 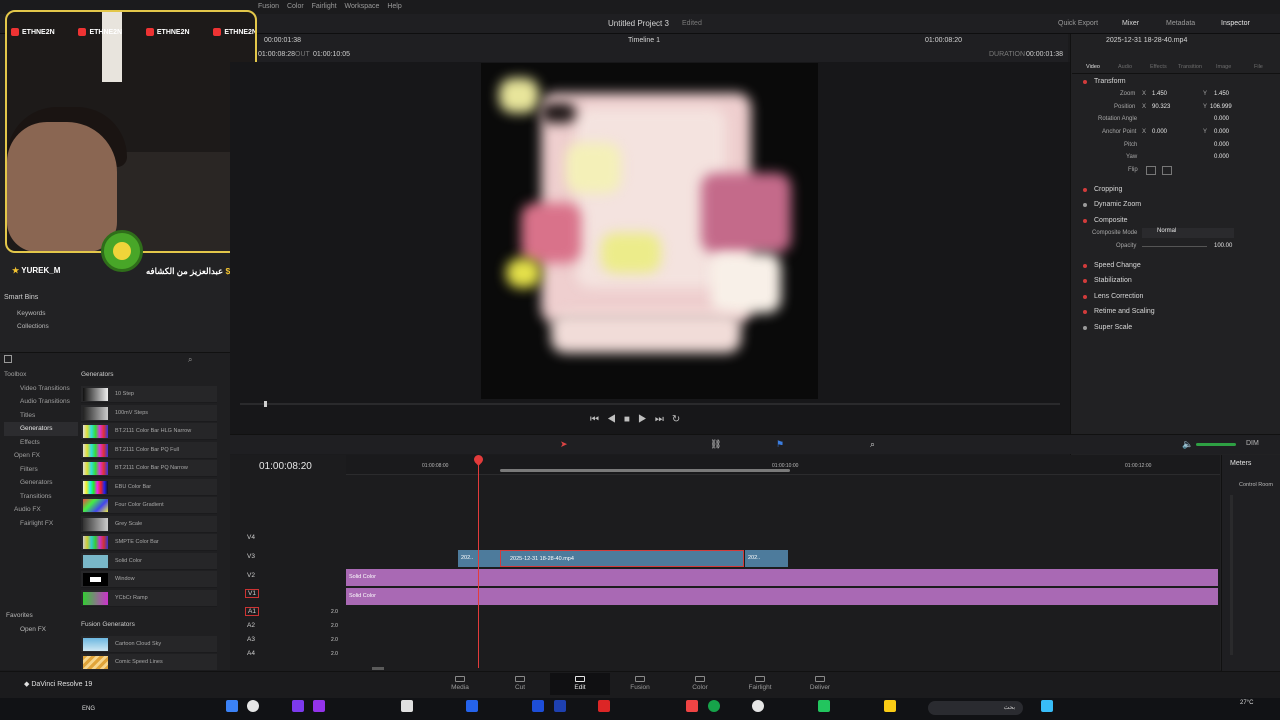 I want to click on tree-effects: Effects, so click(x=41, y=443).